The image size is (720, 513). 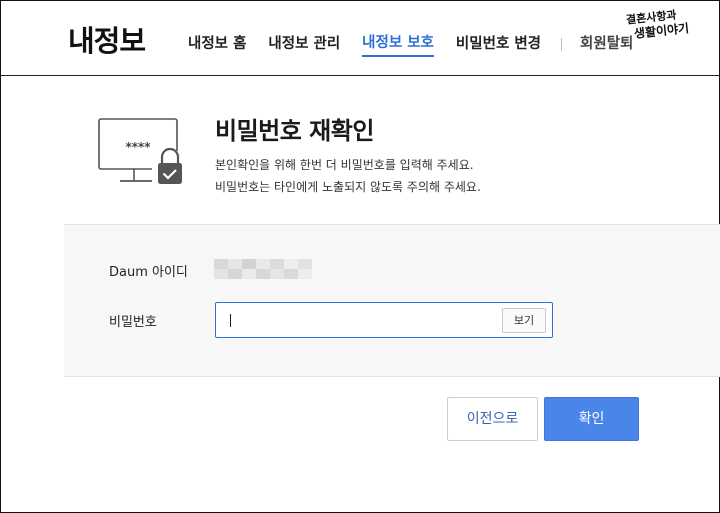 What do you see at coordinates (138, 147) in the screenshot?
I see `masked-password-text: ****` at bounding box center [138, 147].